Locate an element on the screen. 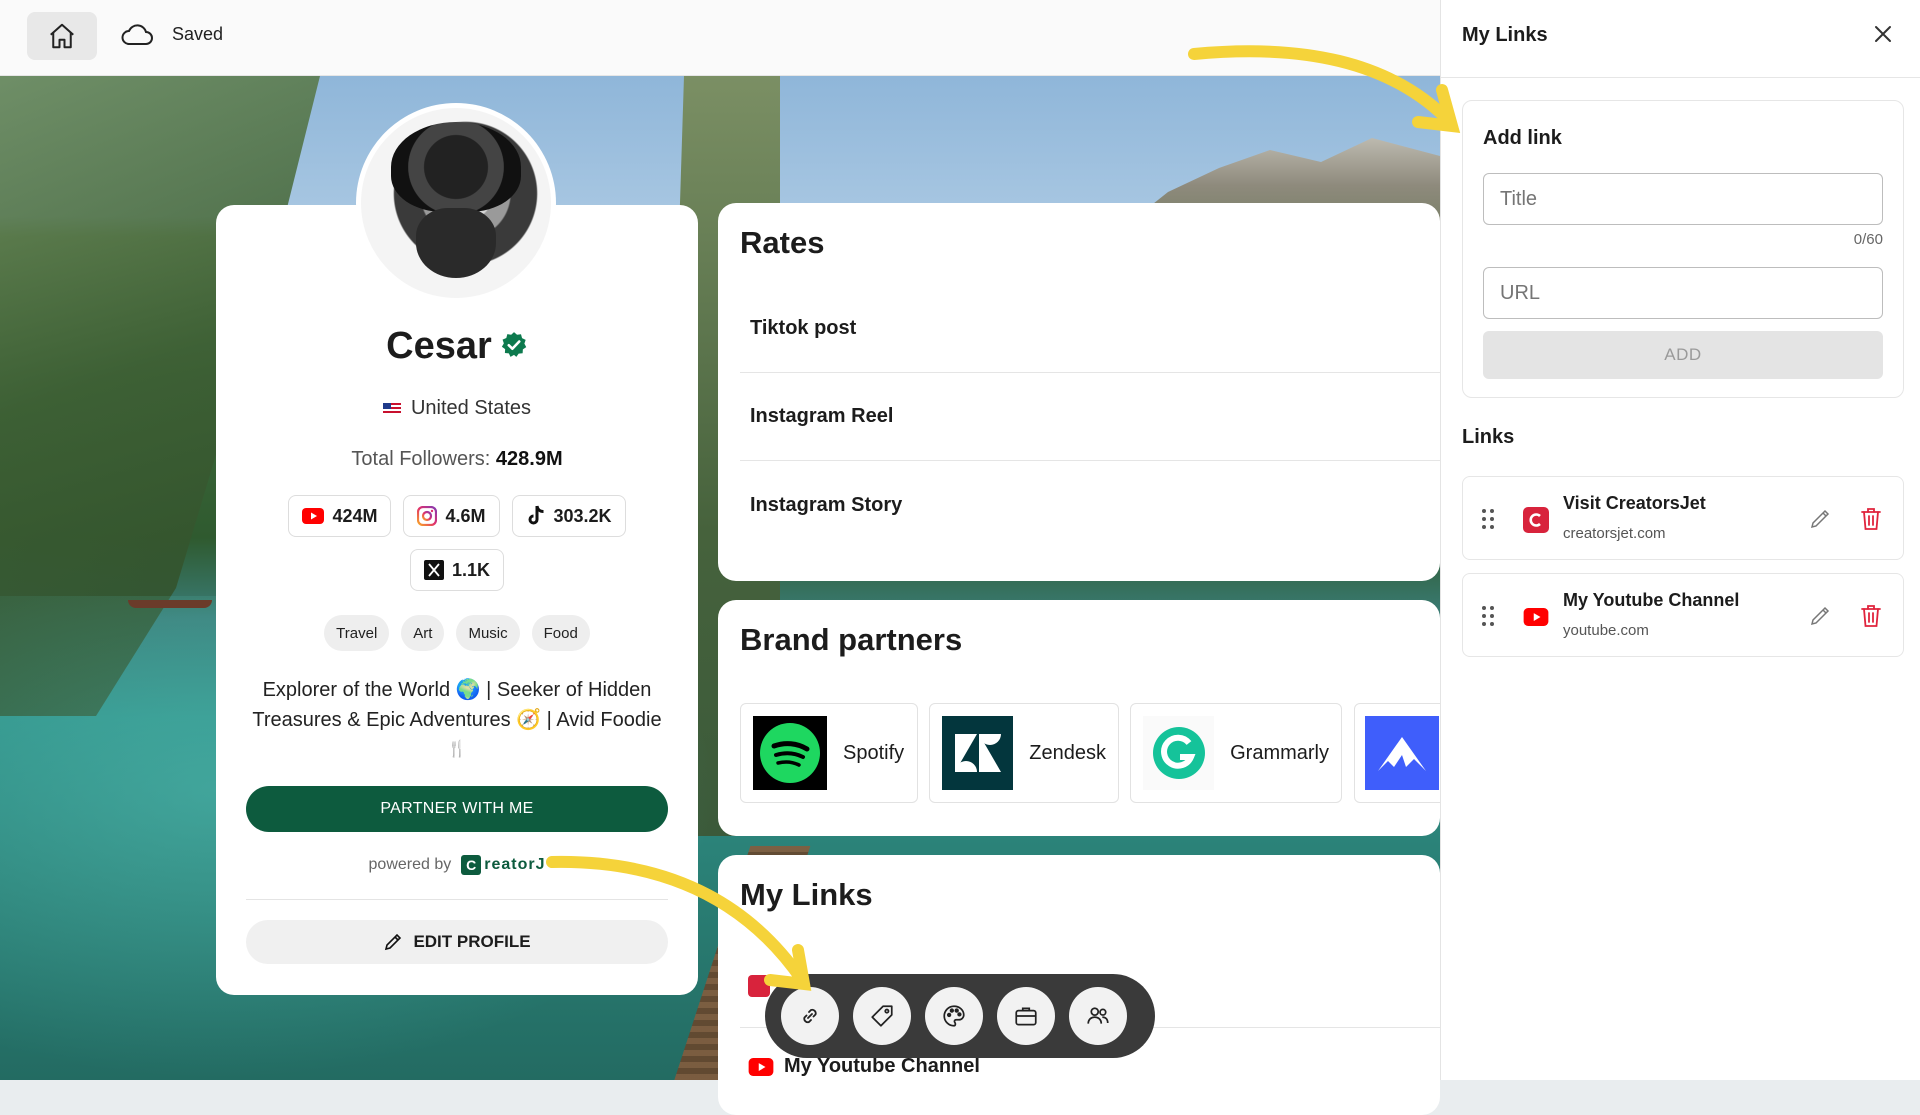  creatorsjet-wordmark: reatorJ is located at coordinates (515, 864).